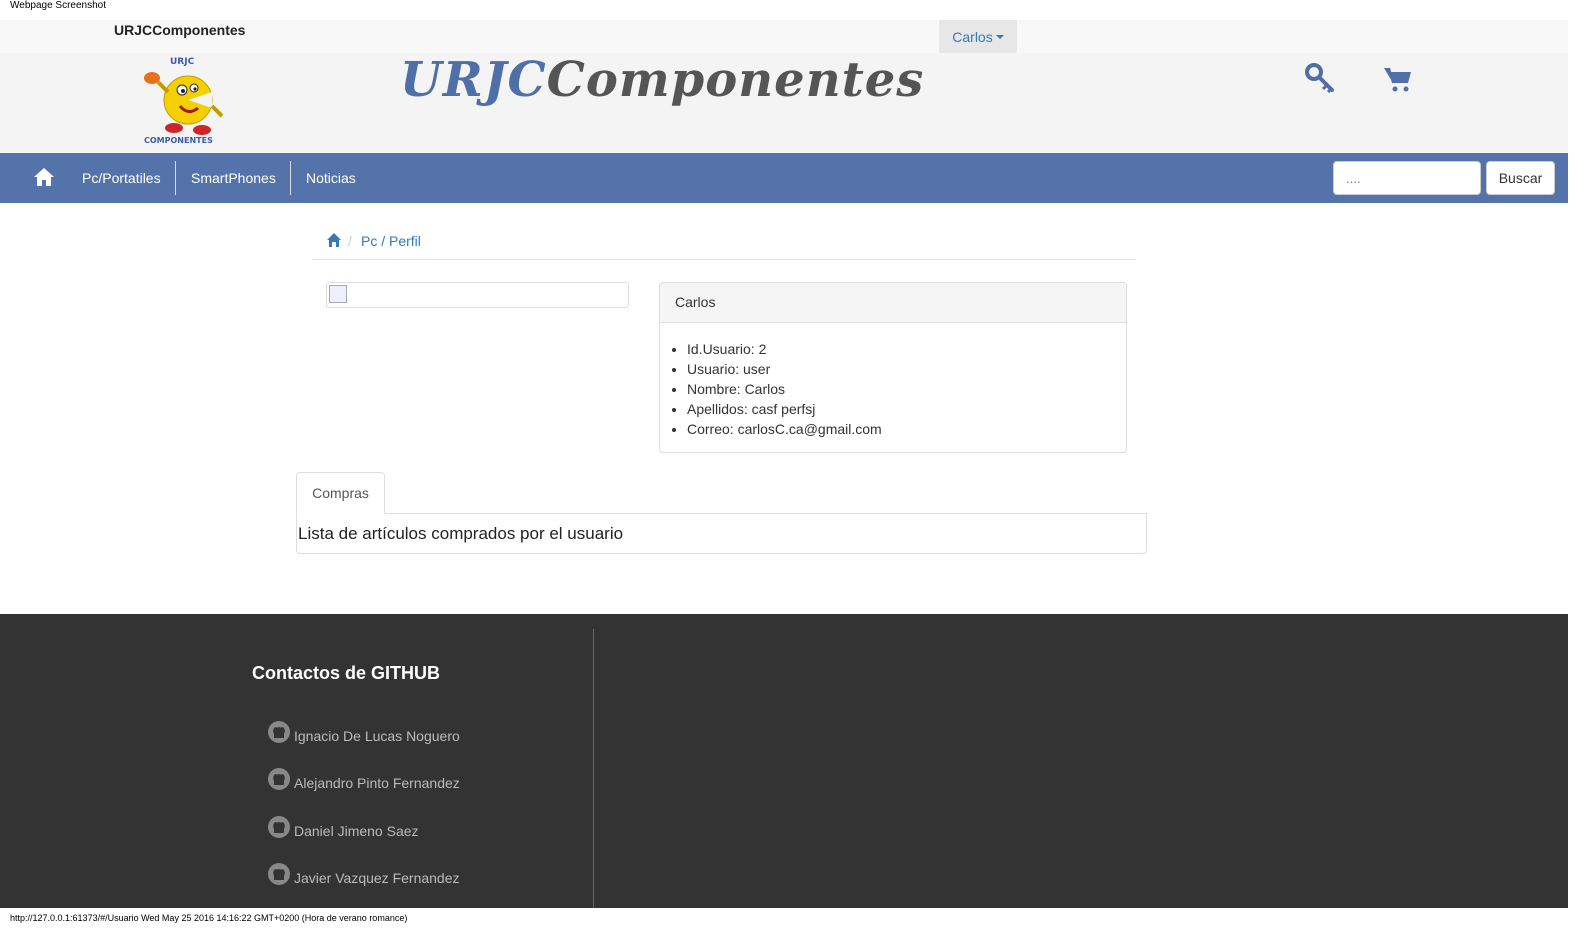  I want to click on profile-field-surname: Apellidos: casf perfsj, so click(784, 409).